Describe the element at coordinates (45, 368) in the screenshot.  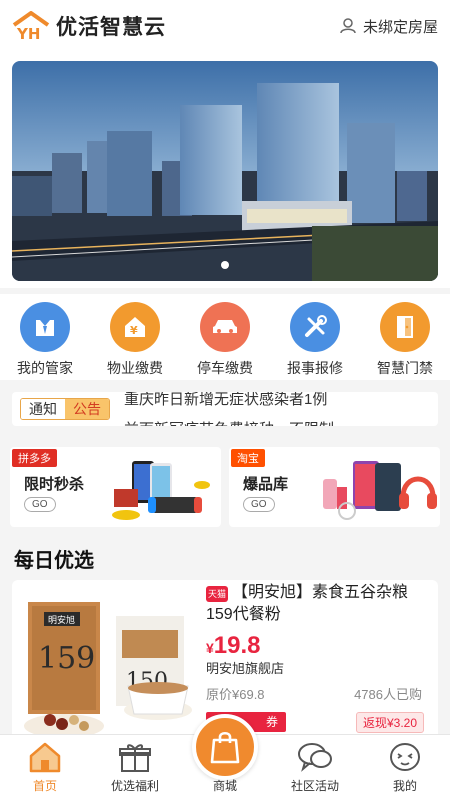
I see `service-label: 我的管家` at that location.